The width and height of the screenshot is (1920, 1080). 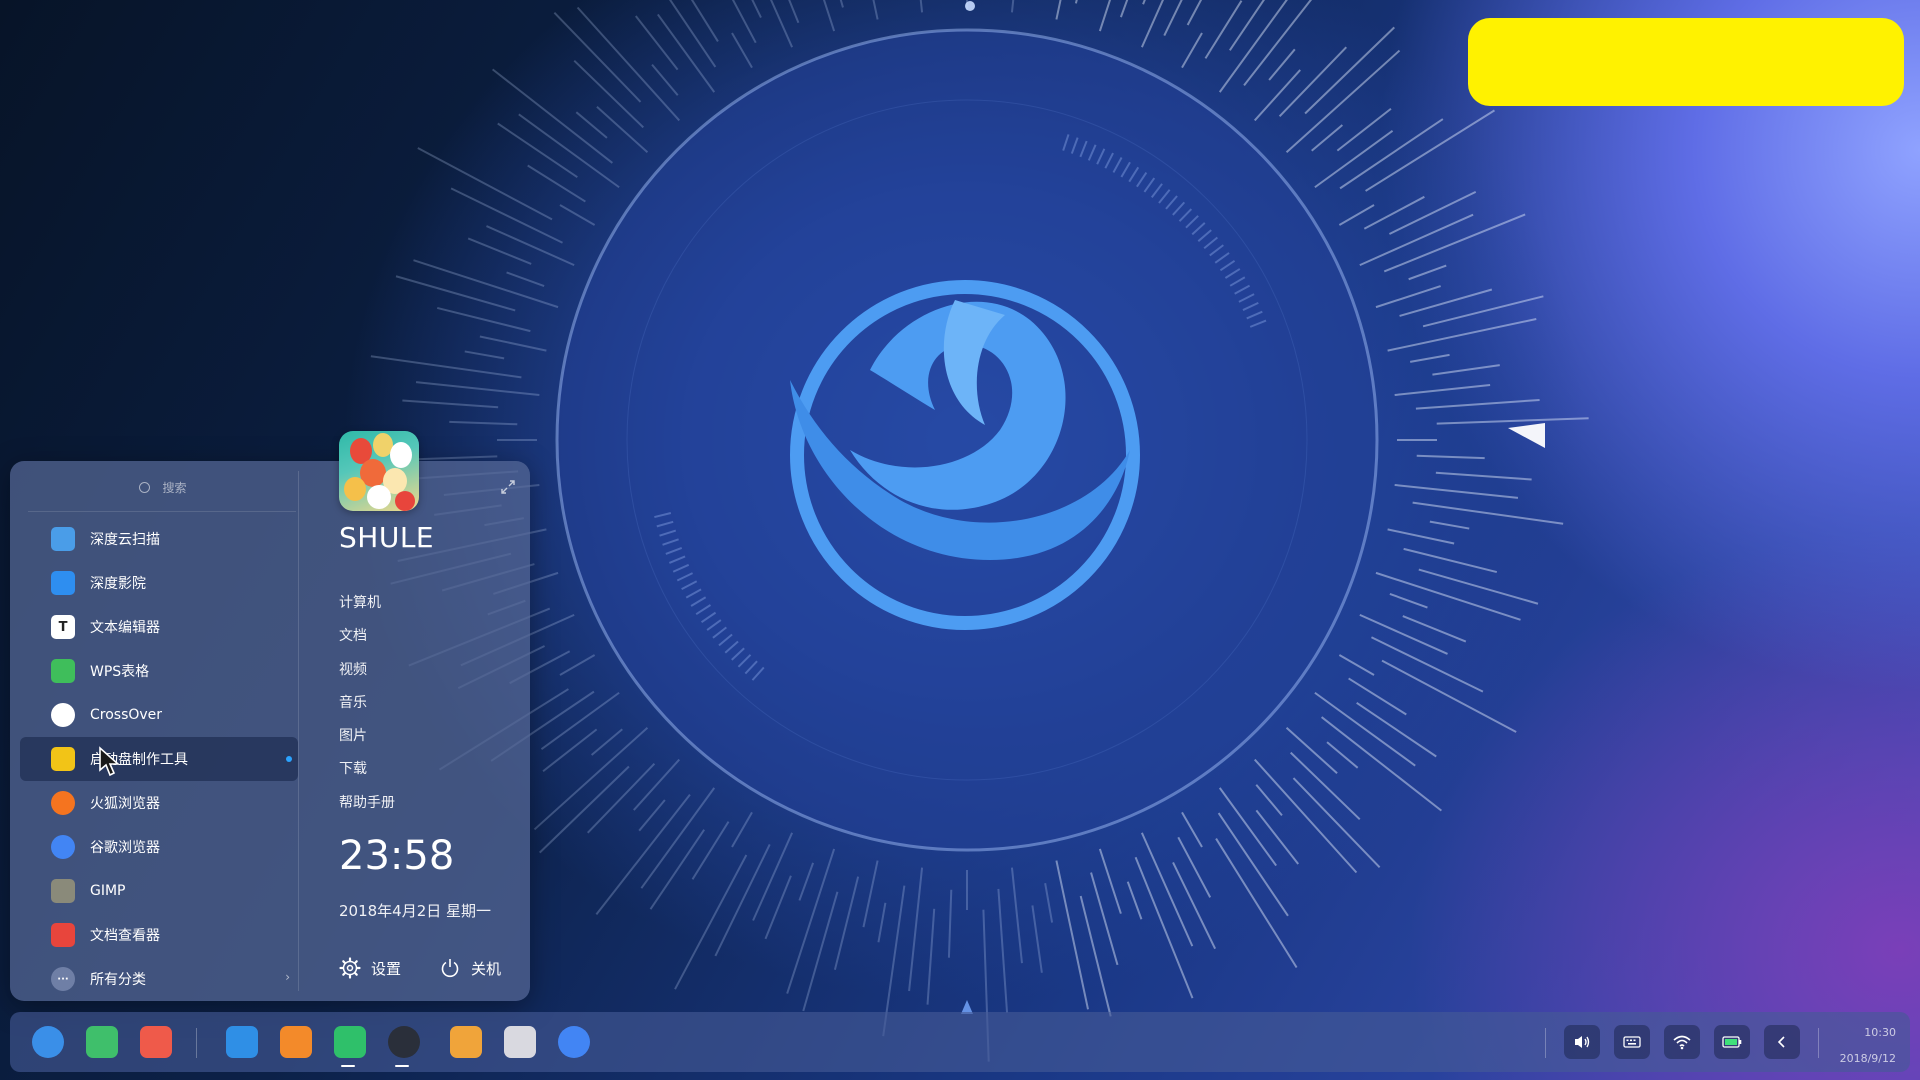 What do you see at coordinates (63, 671) in the screenshot?
I see `spreadsheet-icon` at bounding box center [63, 671].